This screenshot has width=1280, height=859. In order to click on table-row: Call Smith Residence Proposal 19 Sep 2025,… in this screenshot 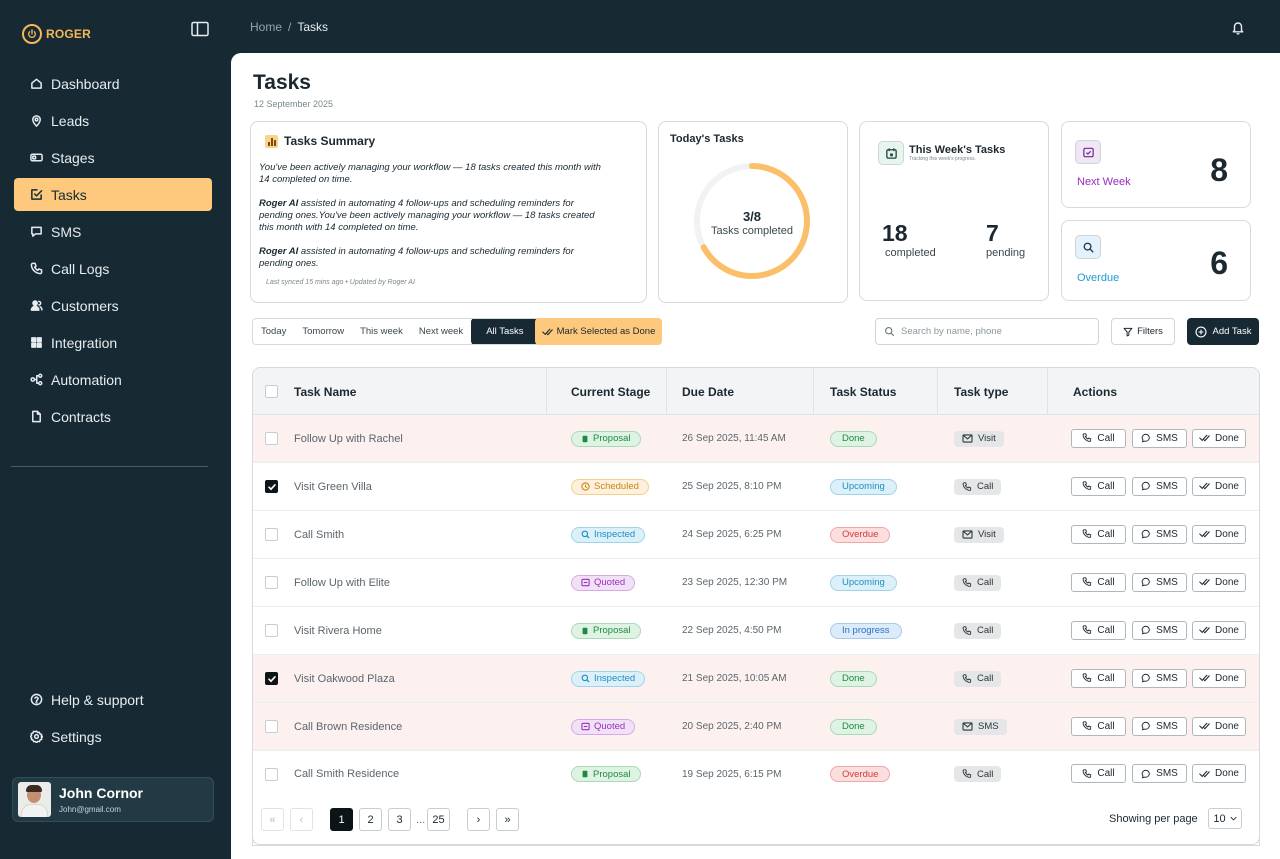, I will do `click(756, 774)`.